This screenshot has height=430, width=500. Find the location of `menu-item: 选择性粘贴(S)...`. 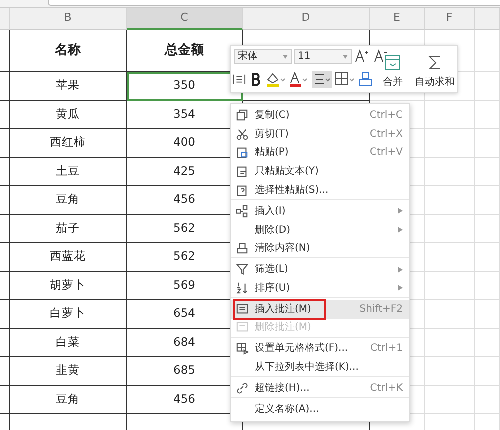

menu-item: 选择性粘贴(S)... is located at coordinates (320, 190).